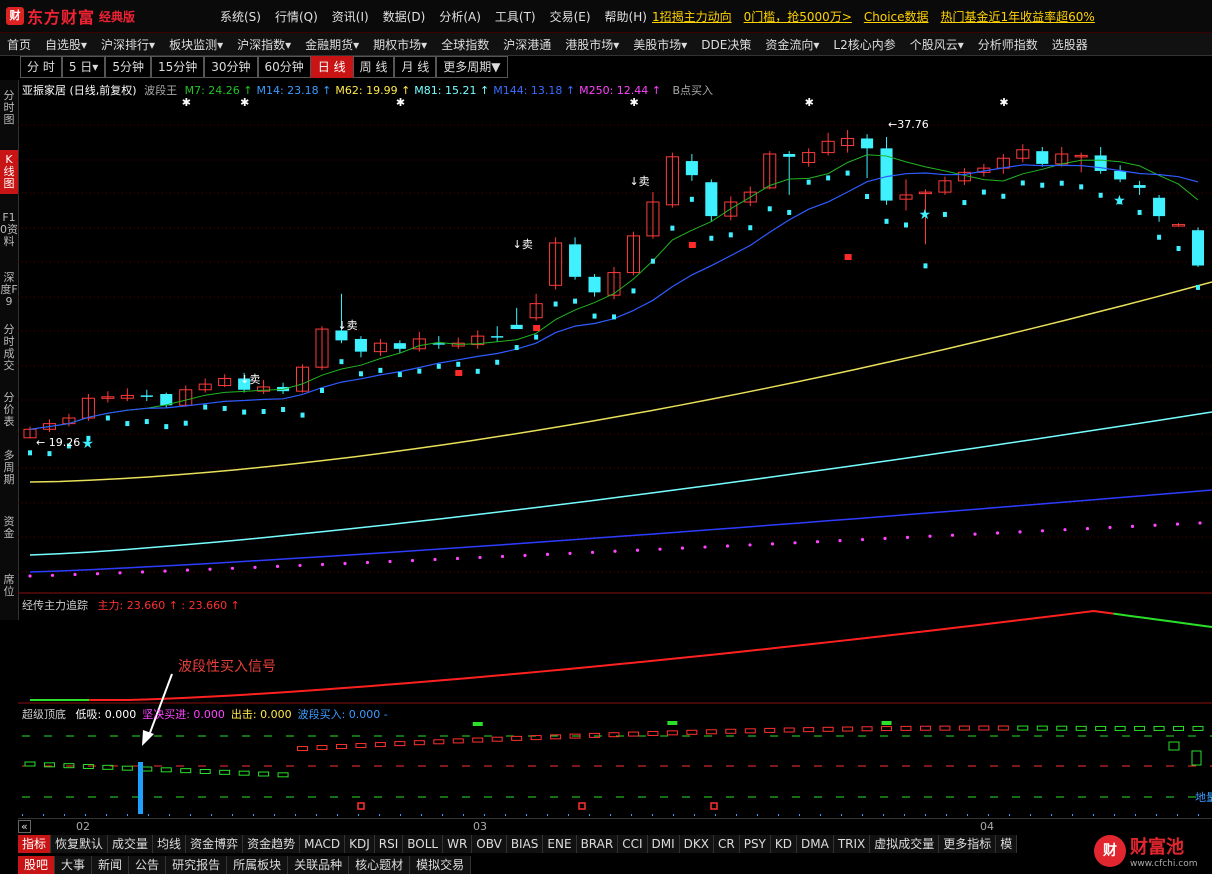  Describe the element at coordinates (693, 90) in the screenshot. I see `b-point-label: B点买入` at that location.